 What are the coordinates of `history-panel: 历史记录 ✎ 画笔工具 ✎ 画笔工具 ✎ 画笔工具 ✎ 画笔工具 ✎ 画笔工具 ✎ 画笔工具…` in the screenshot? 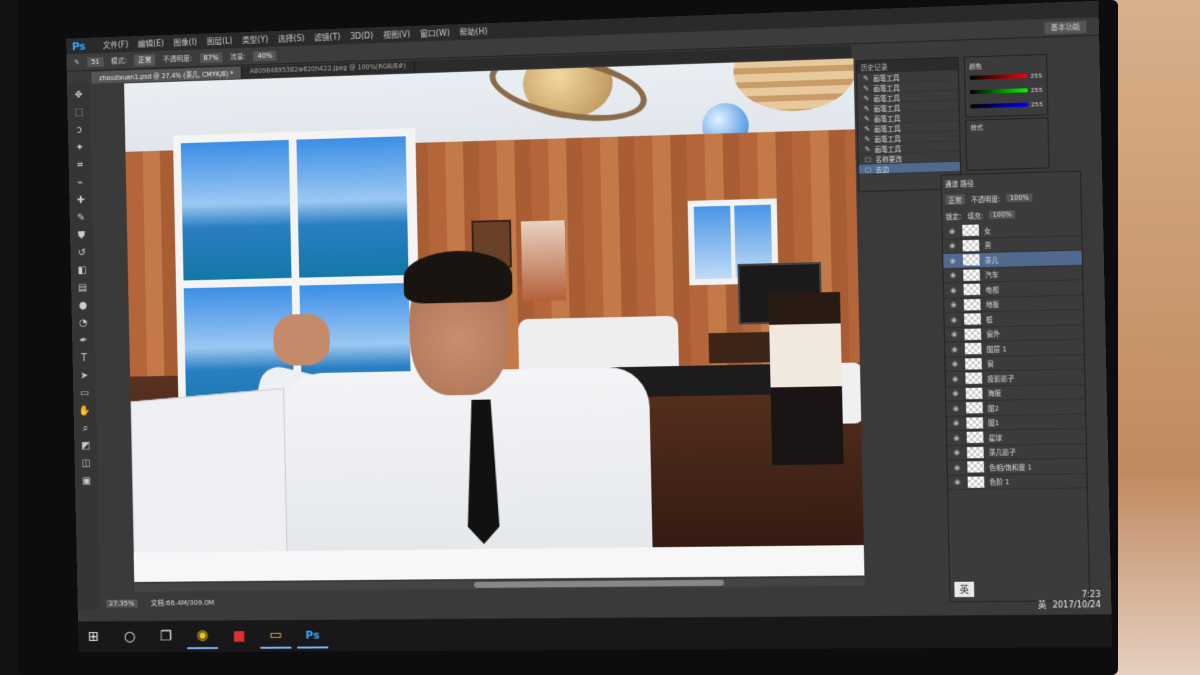 It's located at (908, 124).